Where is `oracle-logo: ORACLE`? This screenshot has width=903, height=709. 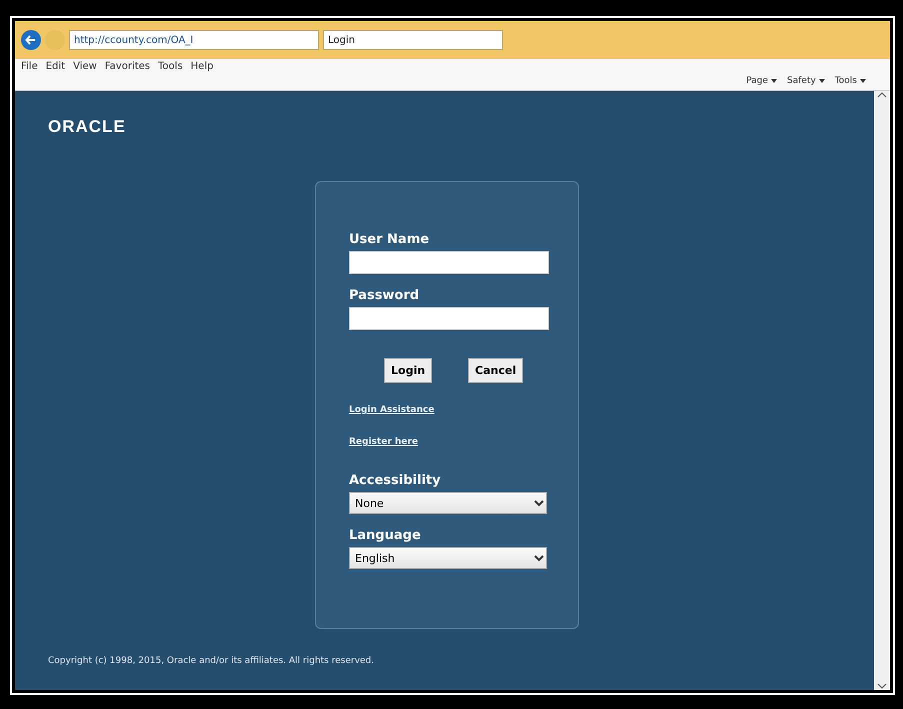
oracle-logo: ORACLE is located at coordinates (87, 127).